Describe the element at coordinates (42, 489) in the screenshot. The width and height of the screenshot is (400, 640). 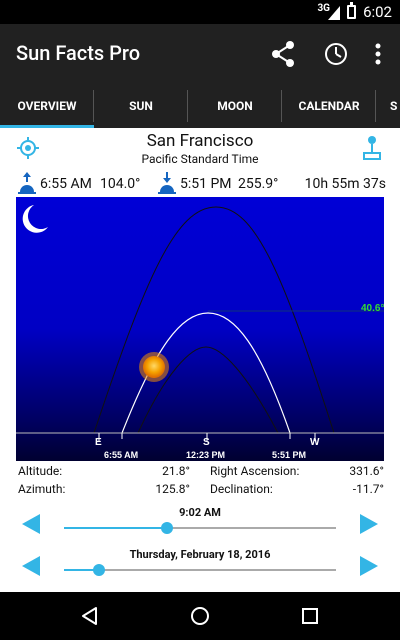
I see `azimuth-label: Azimuth:` at that location.